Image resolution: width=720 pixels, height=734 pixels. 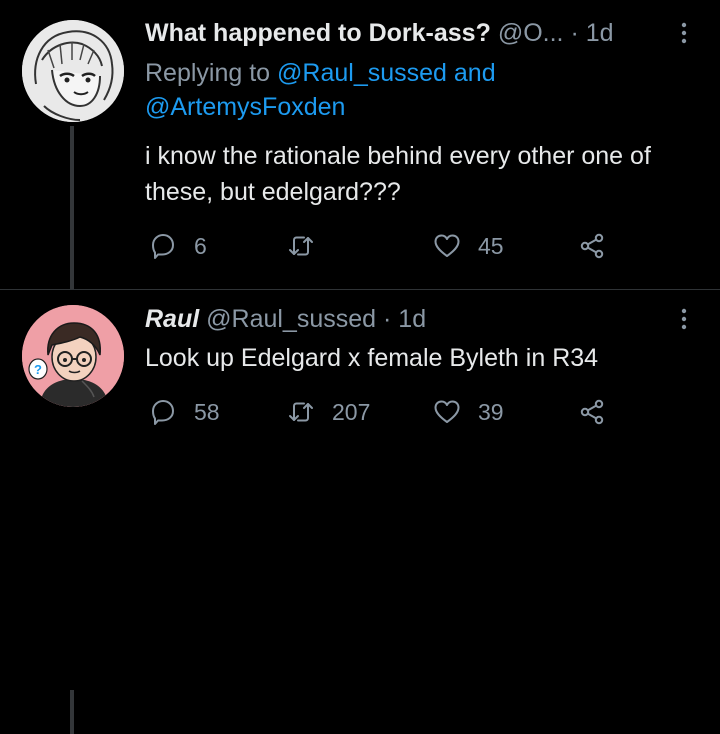 I want to click on avatar, so click(x=73, y=71).